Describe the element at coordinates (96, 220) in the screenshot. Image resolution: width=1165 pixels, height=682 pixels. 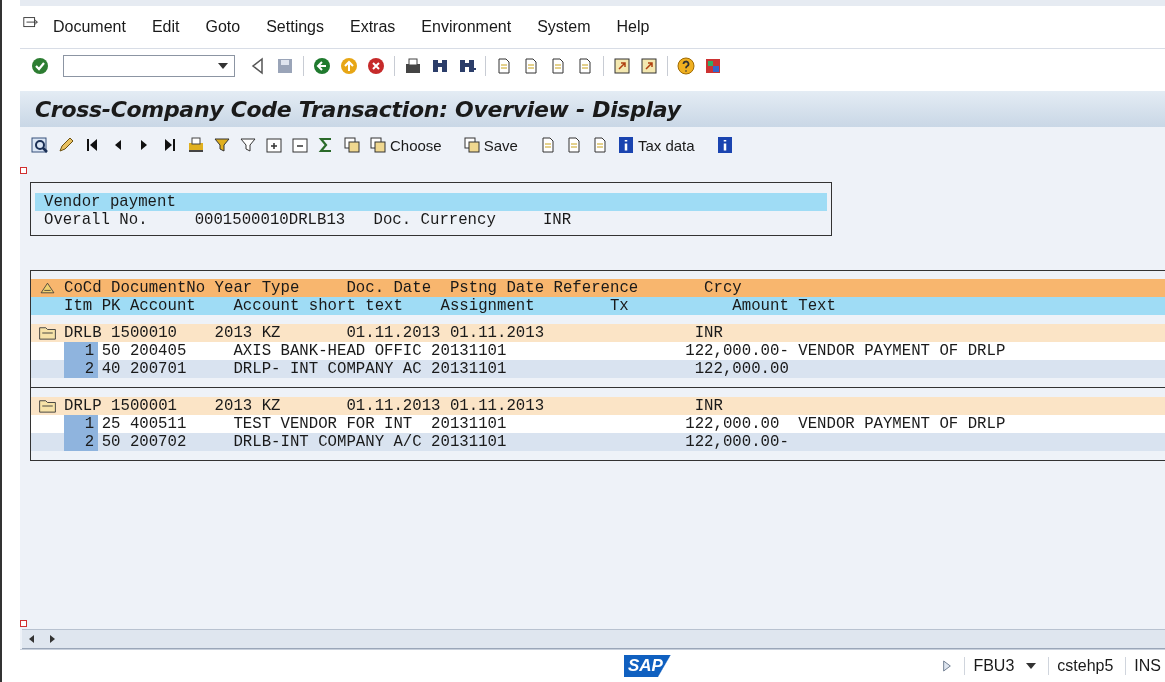
I see `field-label: Overall No.` at that location.